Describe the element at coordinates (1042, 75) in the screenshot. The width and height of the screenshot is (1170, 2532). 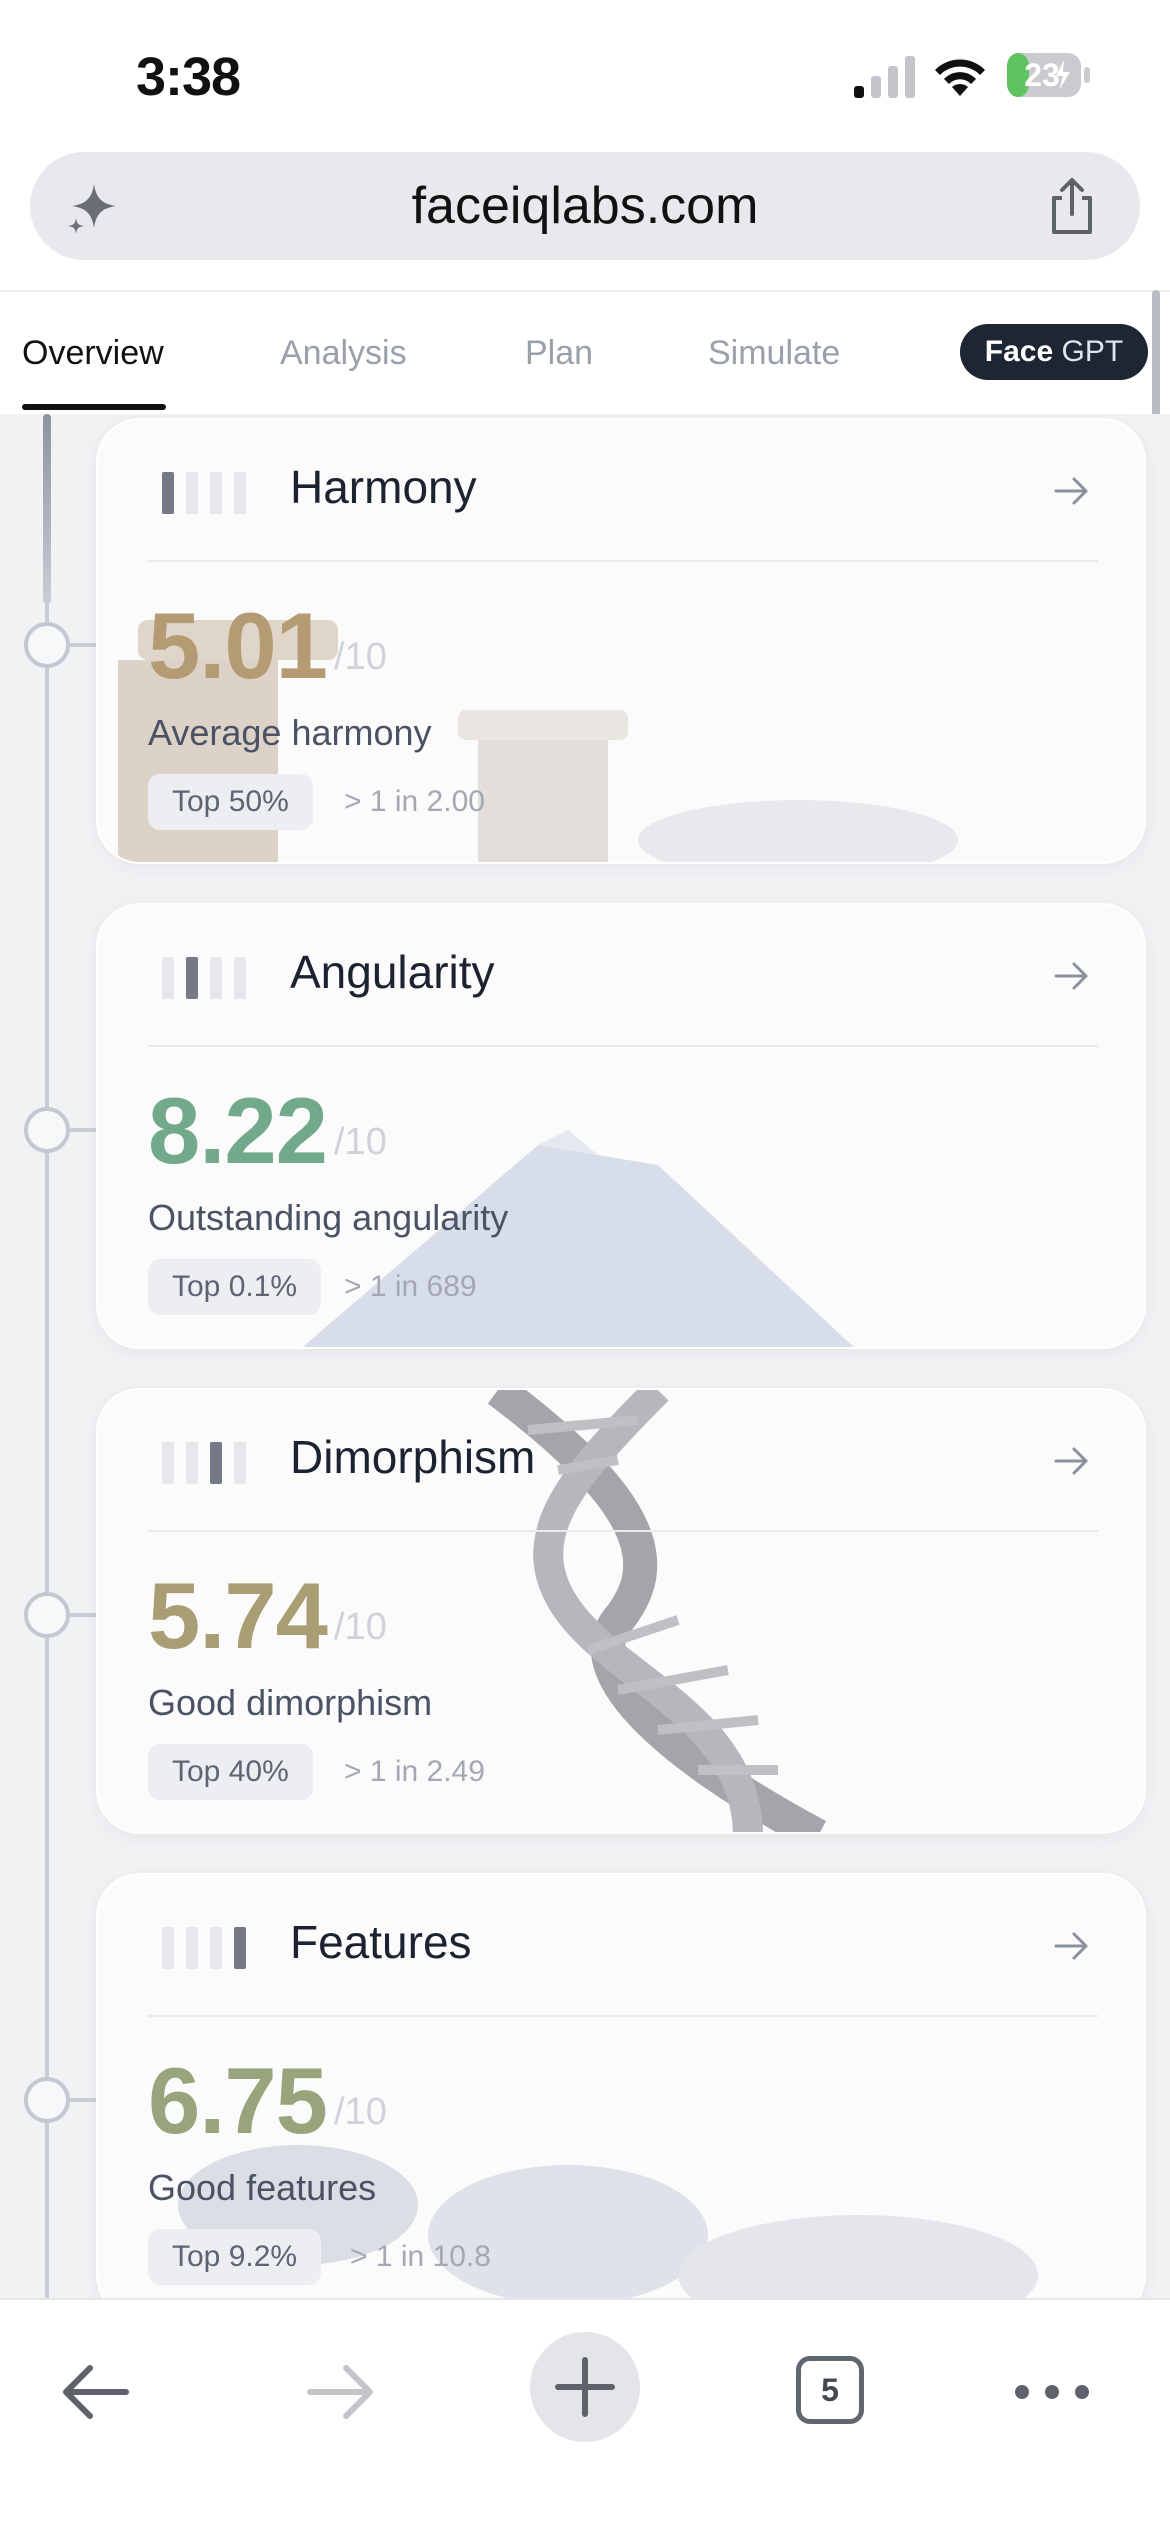
I see `battery-level: 23` at that location.